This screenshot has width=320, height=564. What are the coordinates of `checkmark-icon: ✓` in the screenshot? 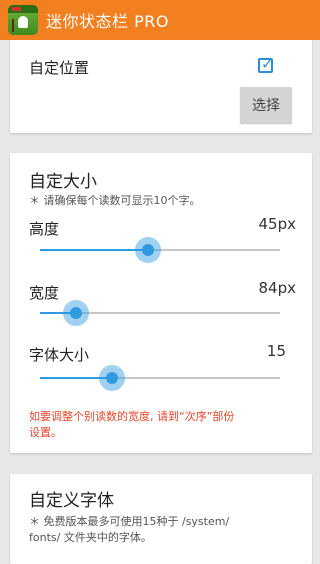 It's located at (267, 64).